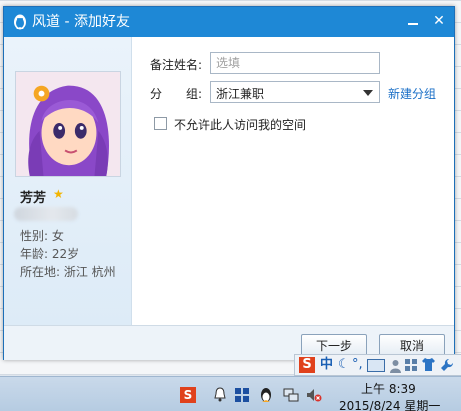 The height and width of the screenshot is (411, 461). Describe the element at coordinates (242, 395) in the screenshot. I see `app-grid-icon` at that location.